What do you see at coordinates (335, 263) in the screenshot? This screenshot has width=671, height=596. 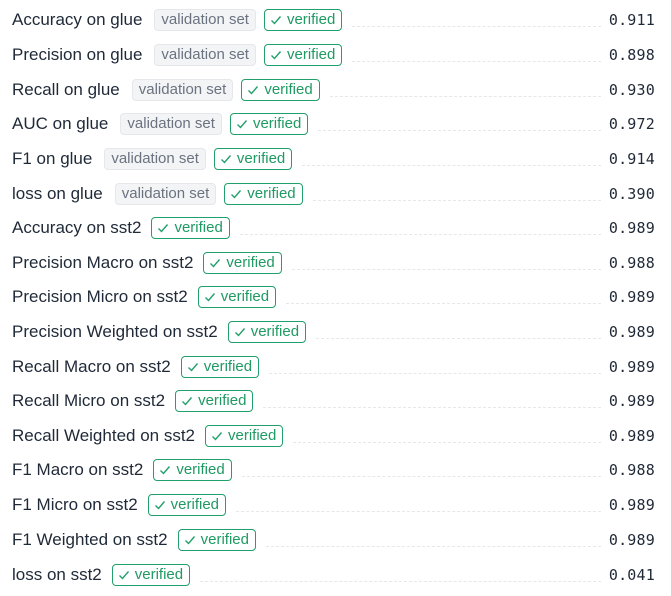 I see `metric-row: Precision Macro on sst2 verified 0.988` at bounding box center [335, 263].